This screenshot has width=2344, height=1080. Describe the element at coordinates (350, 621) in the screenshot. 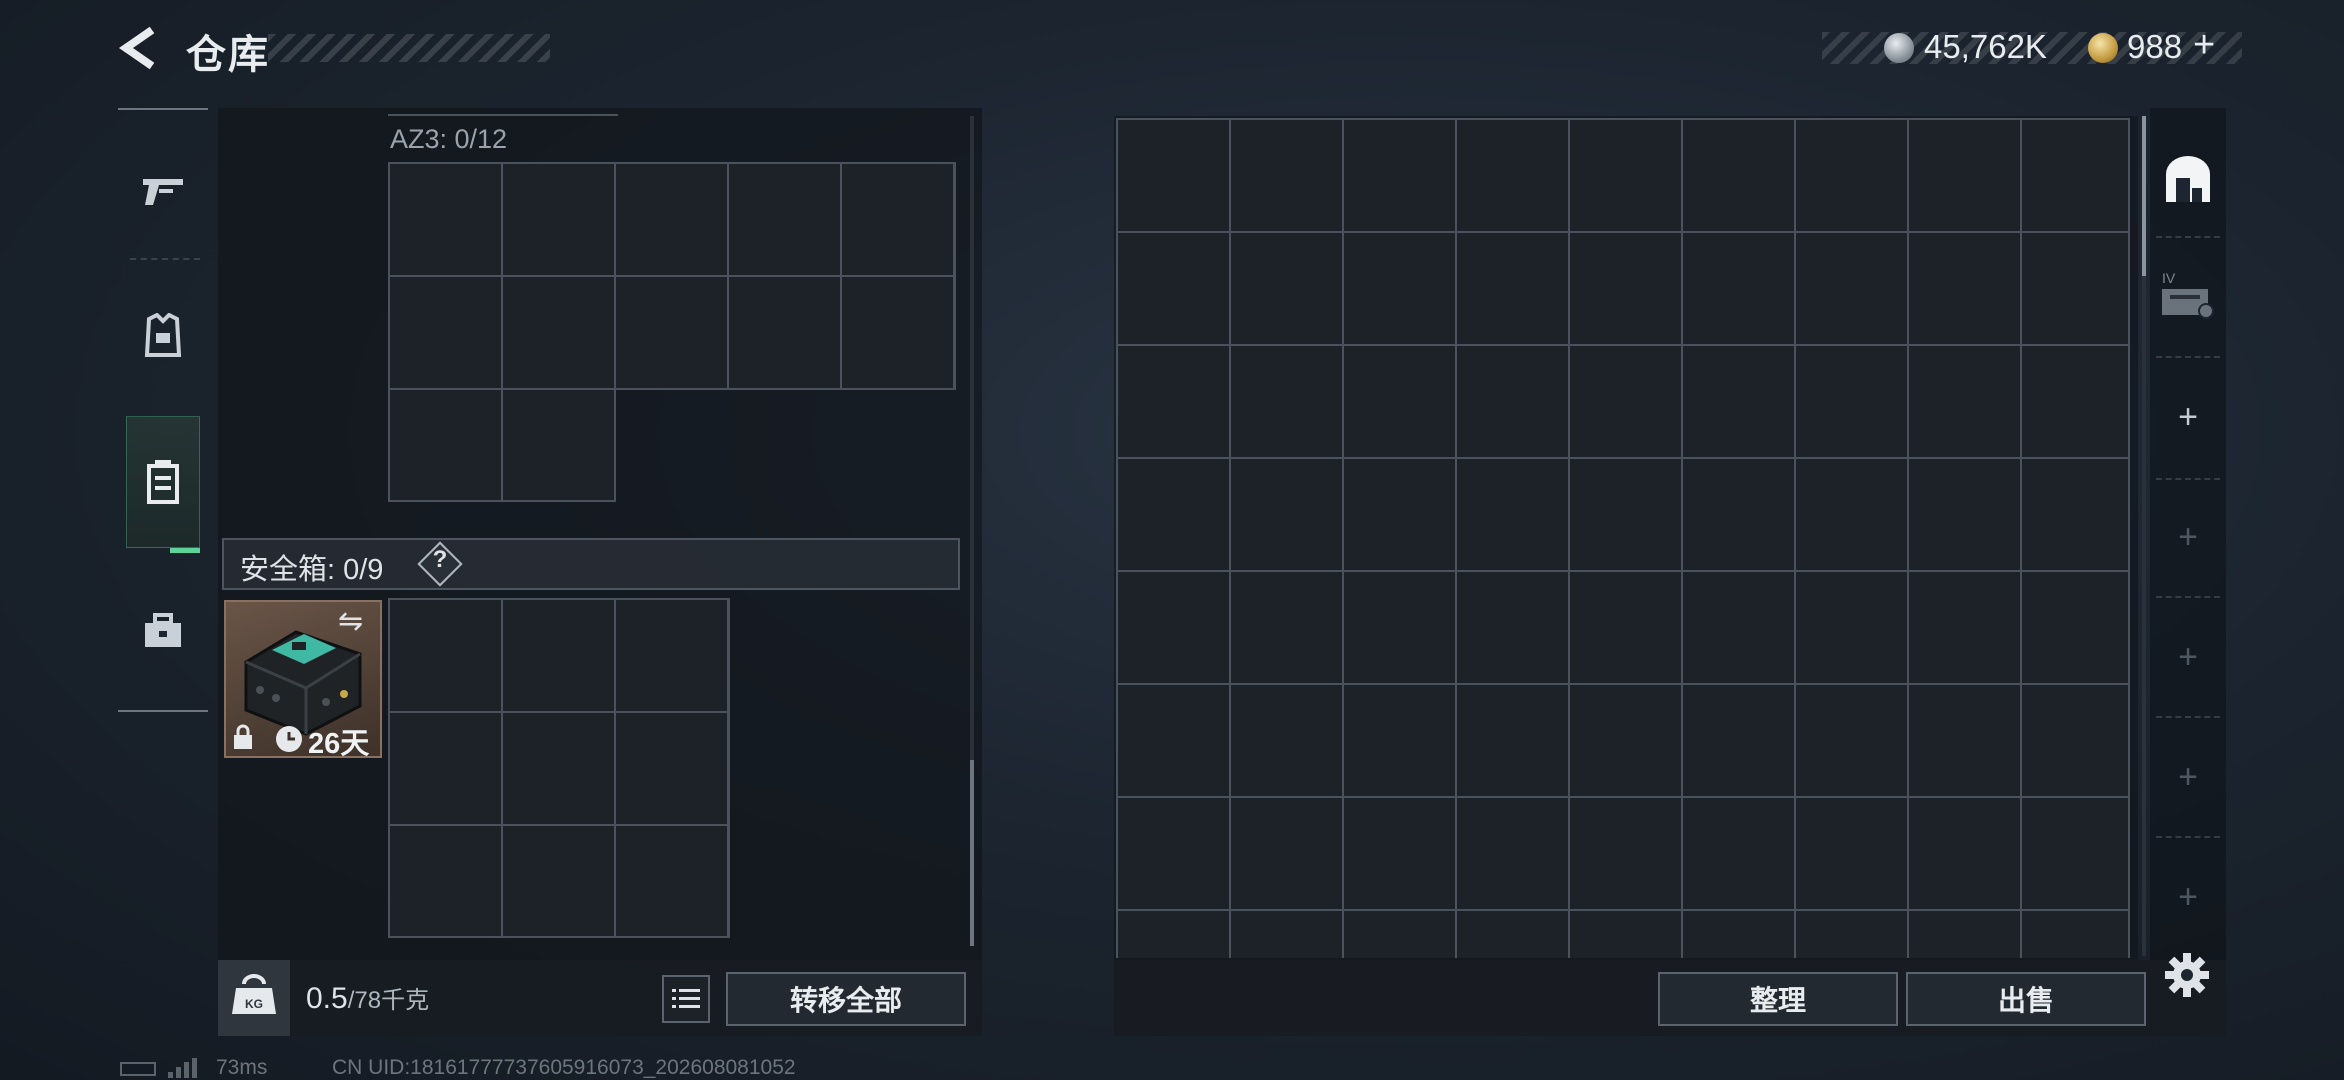

I see `swap-arrows-icon: ⇋` at that location.